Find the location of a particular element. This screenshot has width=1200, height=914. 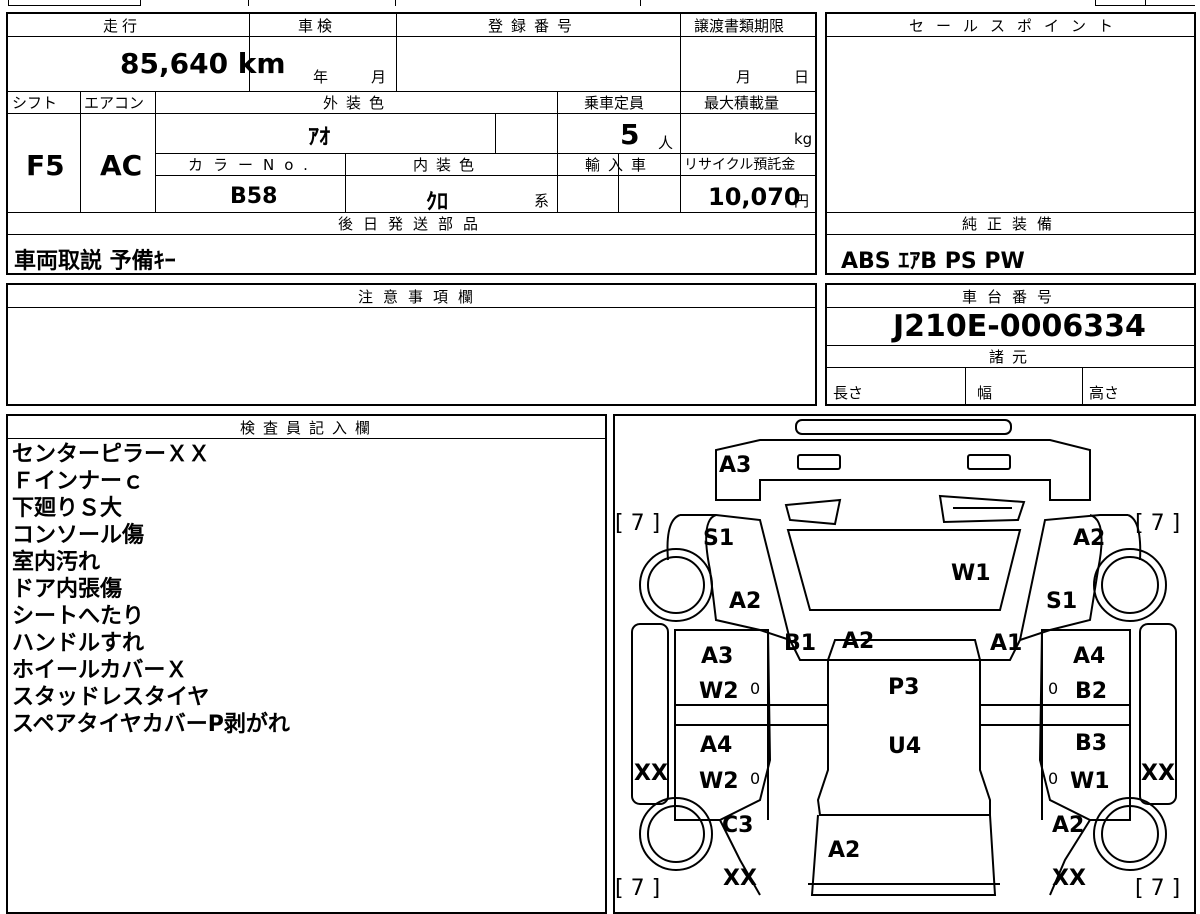

code-c3: C3 is located at coordinates (737, 825).